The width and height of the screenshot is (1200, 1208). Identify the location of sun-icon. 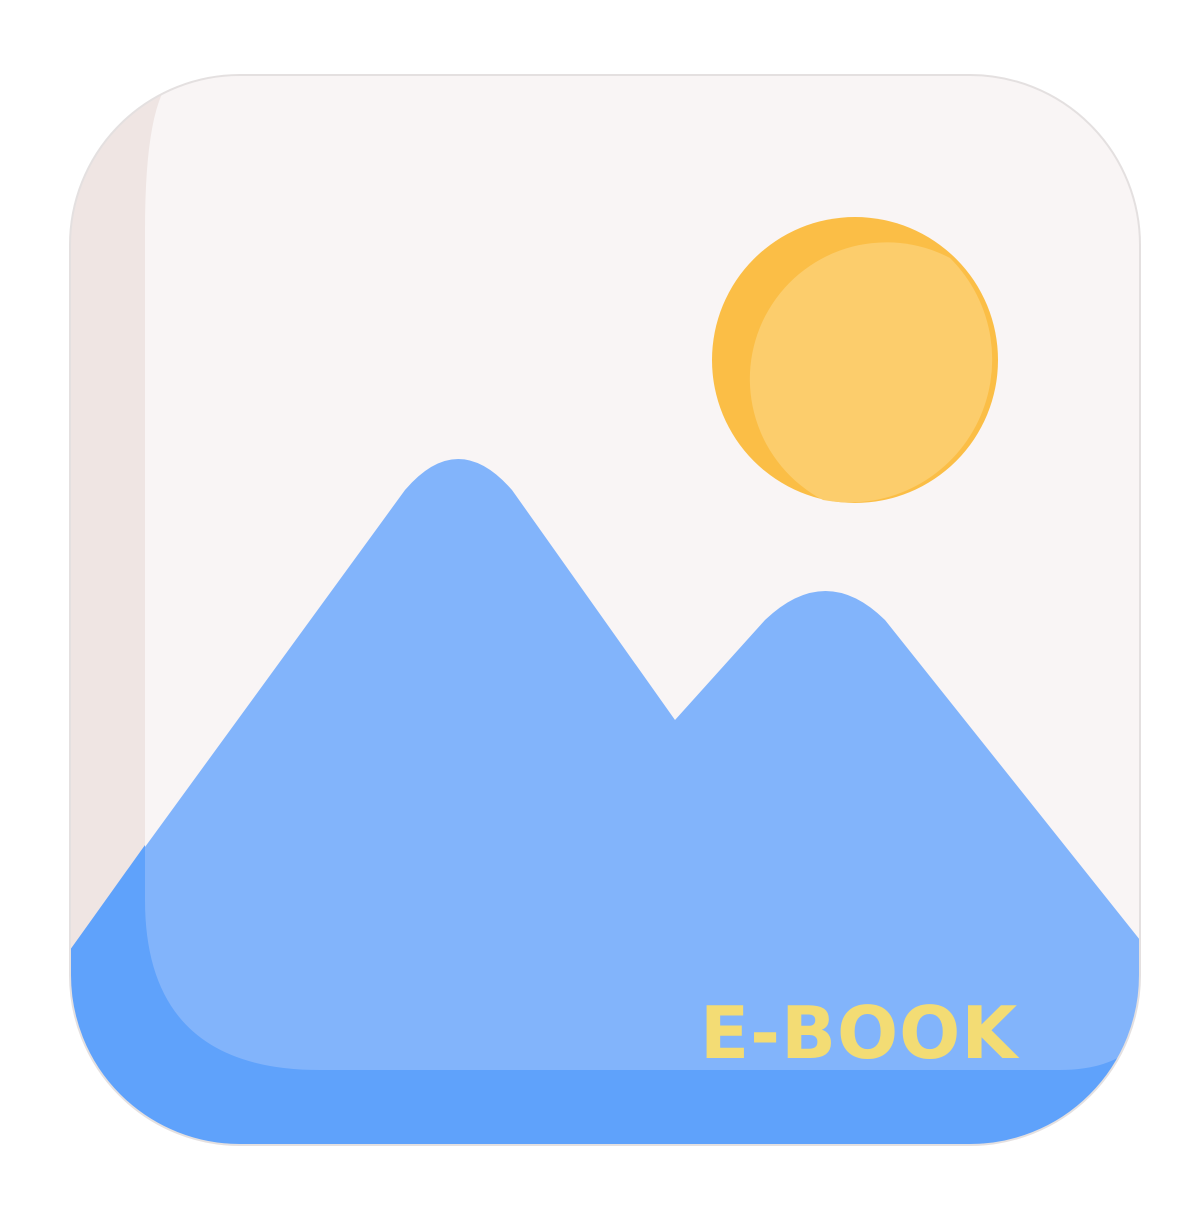
(855, 360).